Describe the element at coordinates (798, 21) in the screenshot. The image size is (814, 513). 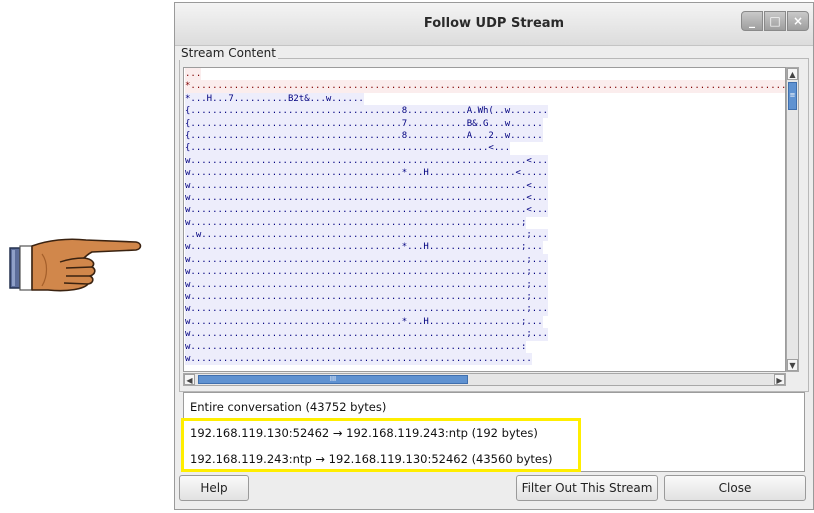
I see `close-window-button: ×` at that location.